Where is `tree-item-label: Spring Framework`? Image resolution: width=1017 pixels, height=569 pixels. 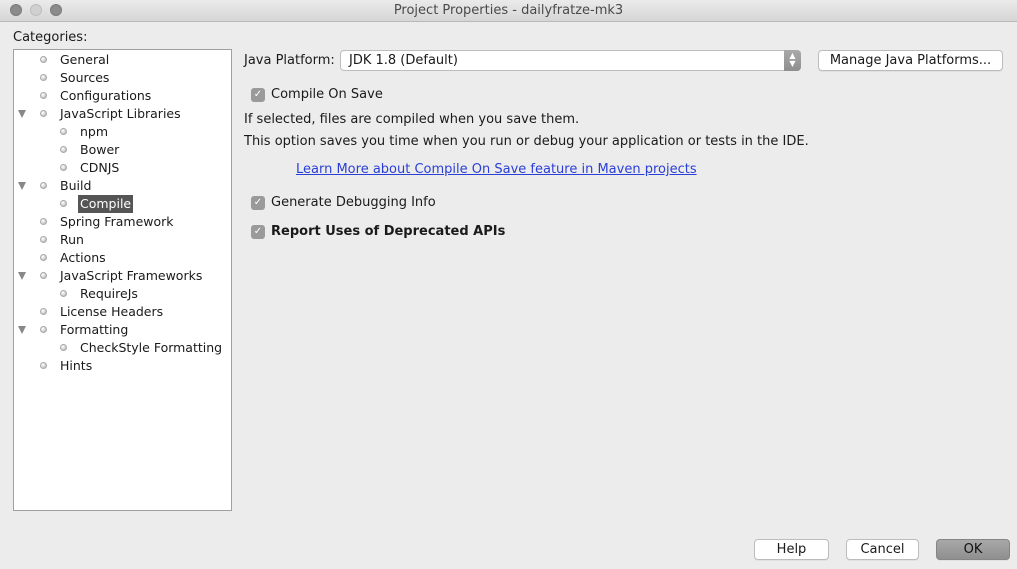 tree-item-label: Spring Framework is located at coordinates (117, 221).